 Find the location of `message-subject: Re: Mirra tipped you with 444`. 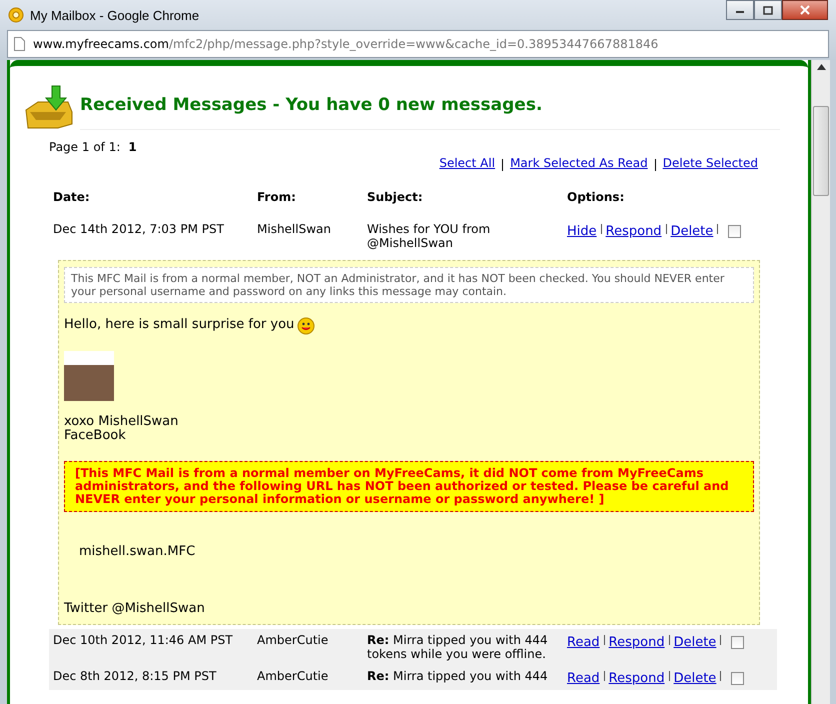

message-subject: Re: Mirra tipped you with 444 is located at coordinates (458, 677).